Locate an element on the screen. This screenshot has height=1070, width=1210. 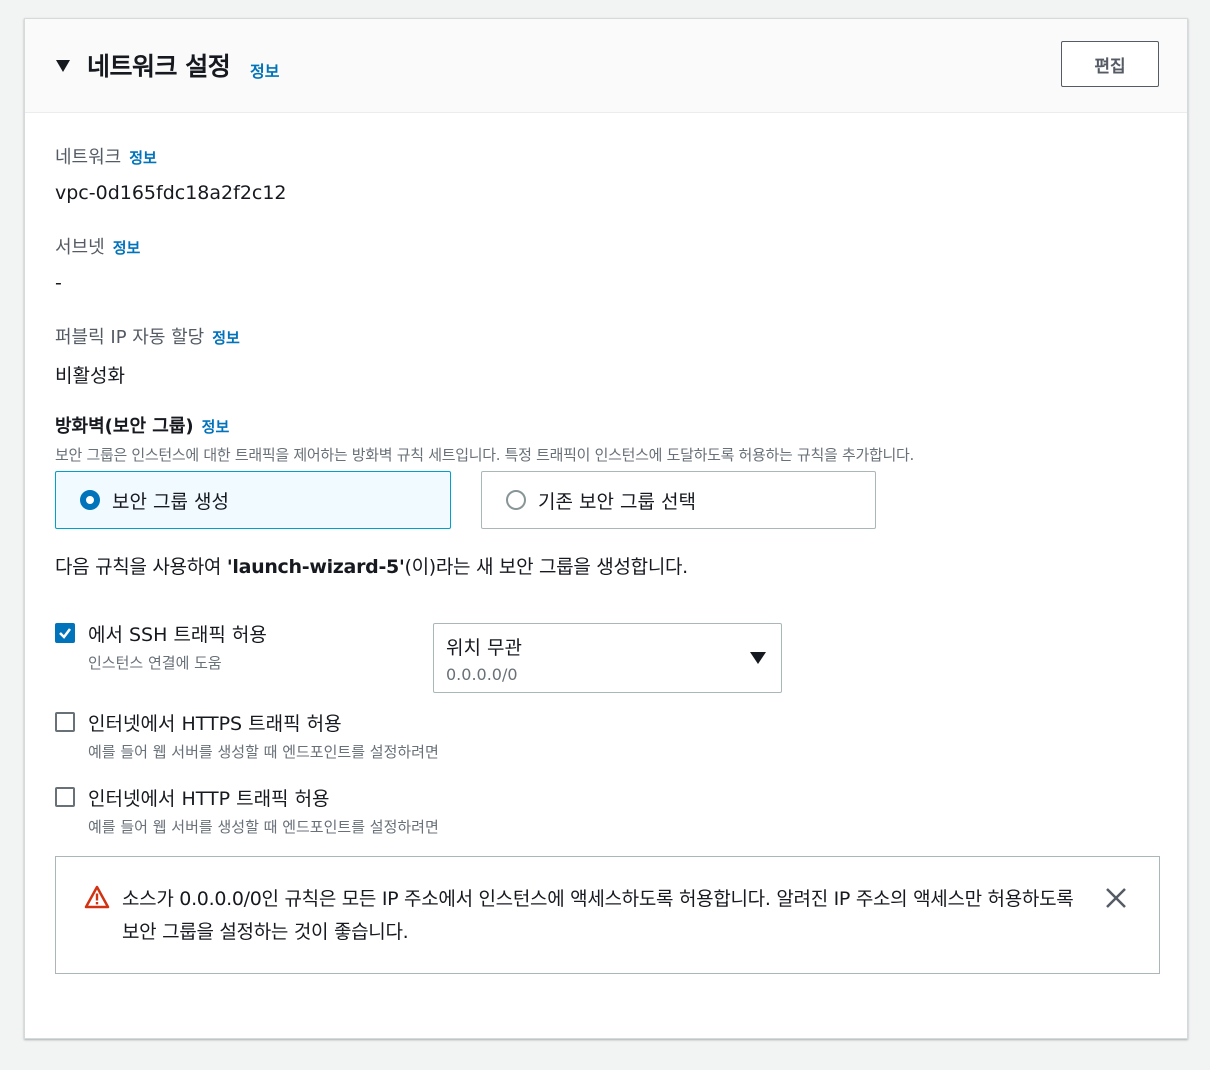
network-info-link: 정보 is located at coordinates (143, 158).